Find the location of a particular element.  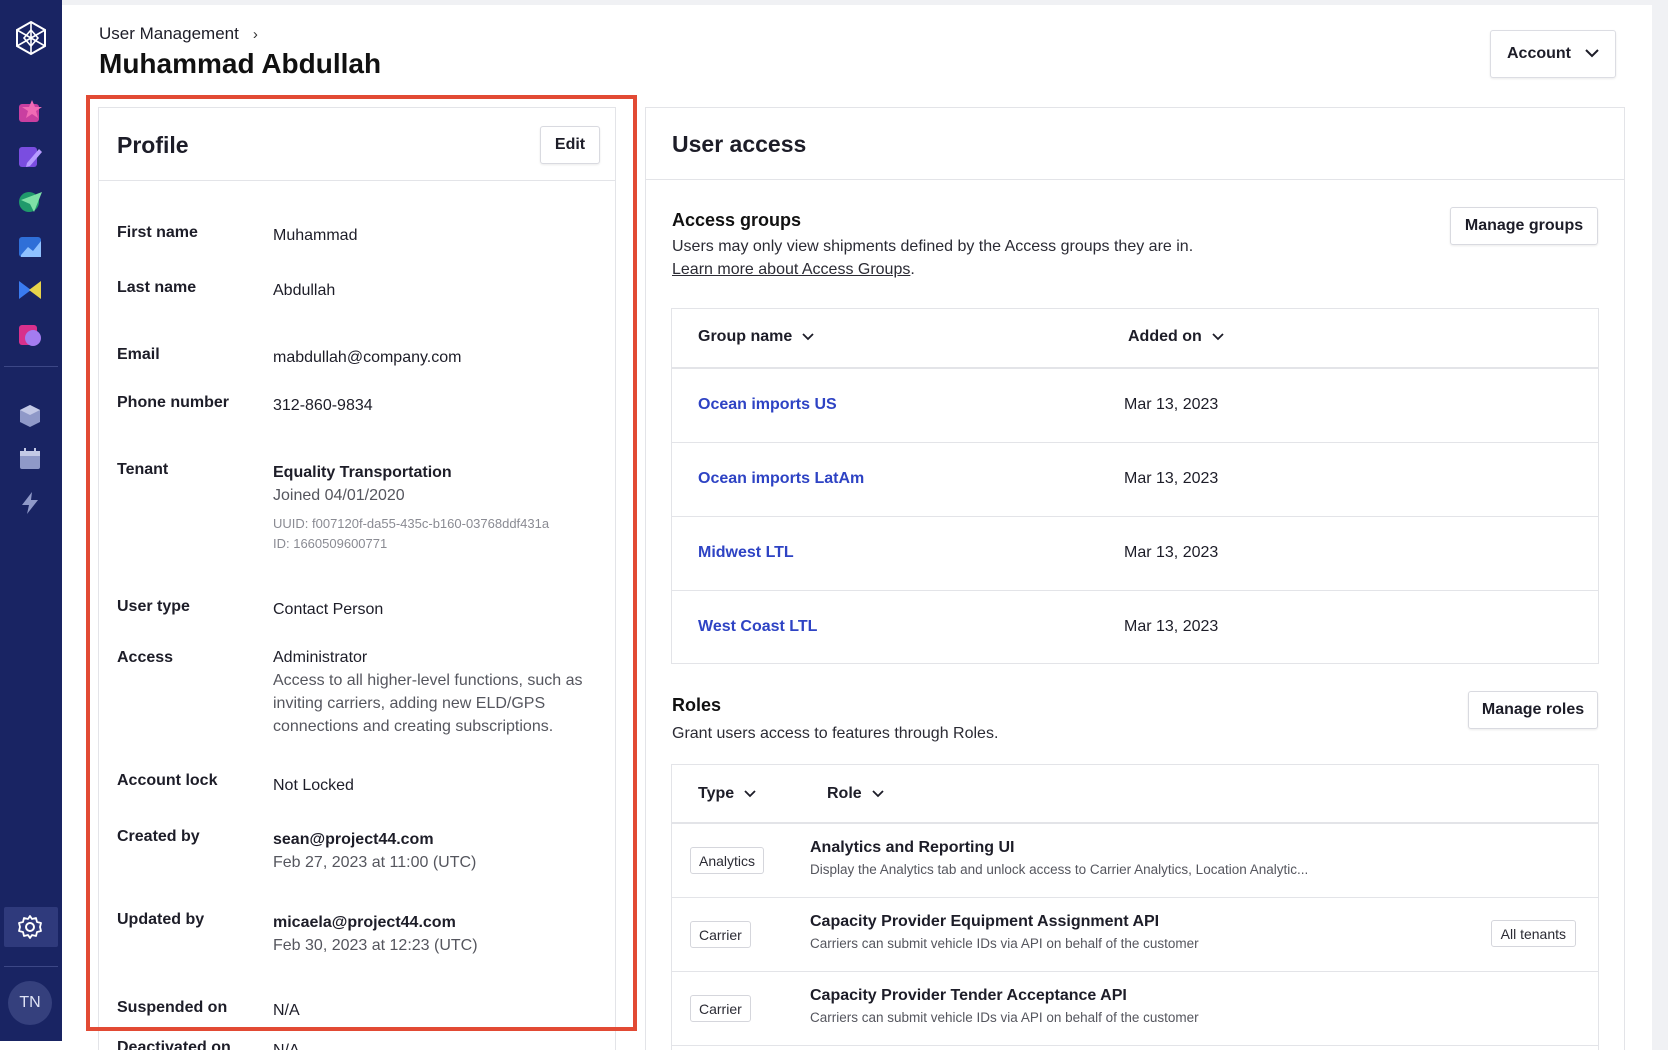

bottom-strip is located at coordinates (49, 1045).